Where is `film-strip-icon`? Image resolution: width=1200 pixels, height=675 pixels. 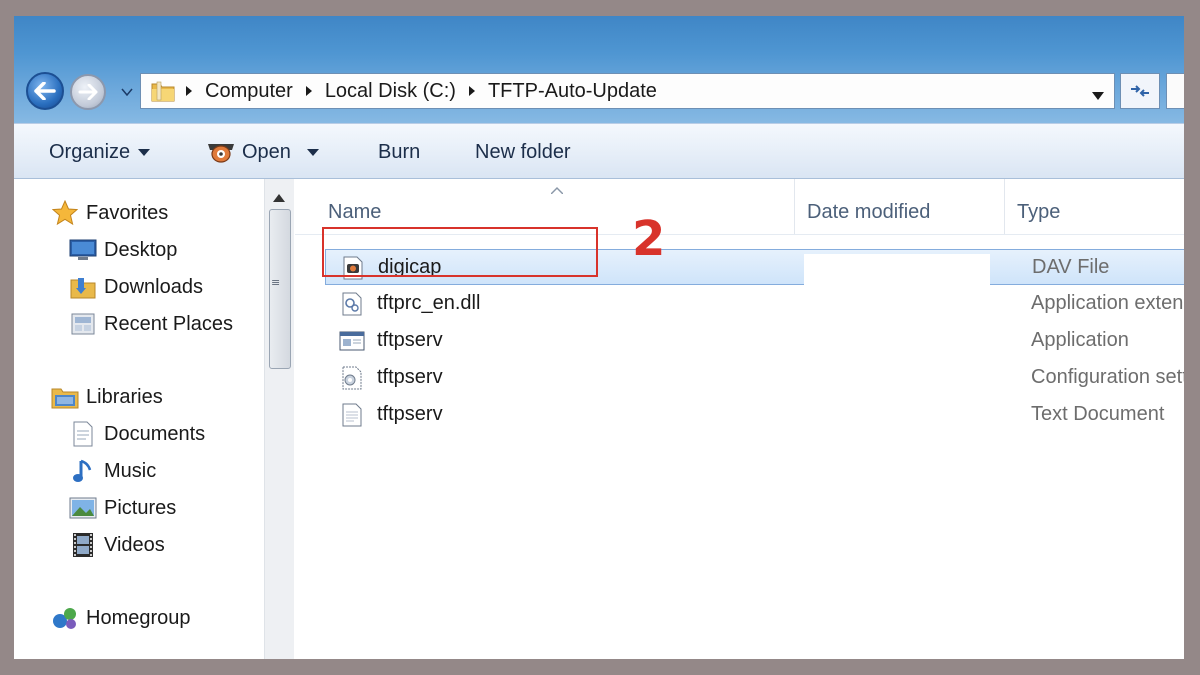
film-strip-icon is located at coordinates (83, 545).